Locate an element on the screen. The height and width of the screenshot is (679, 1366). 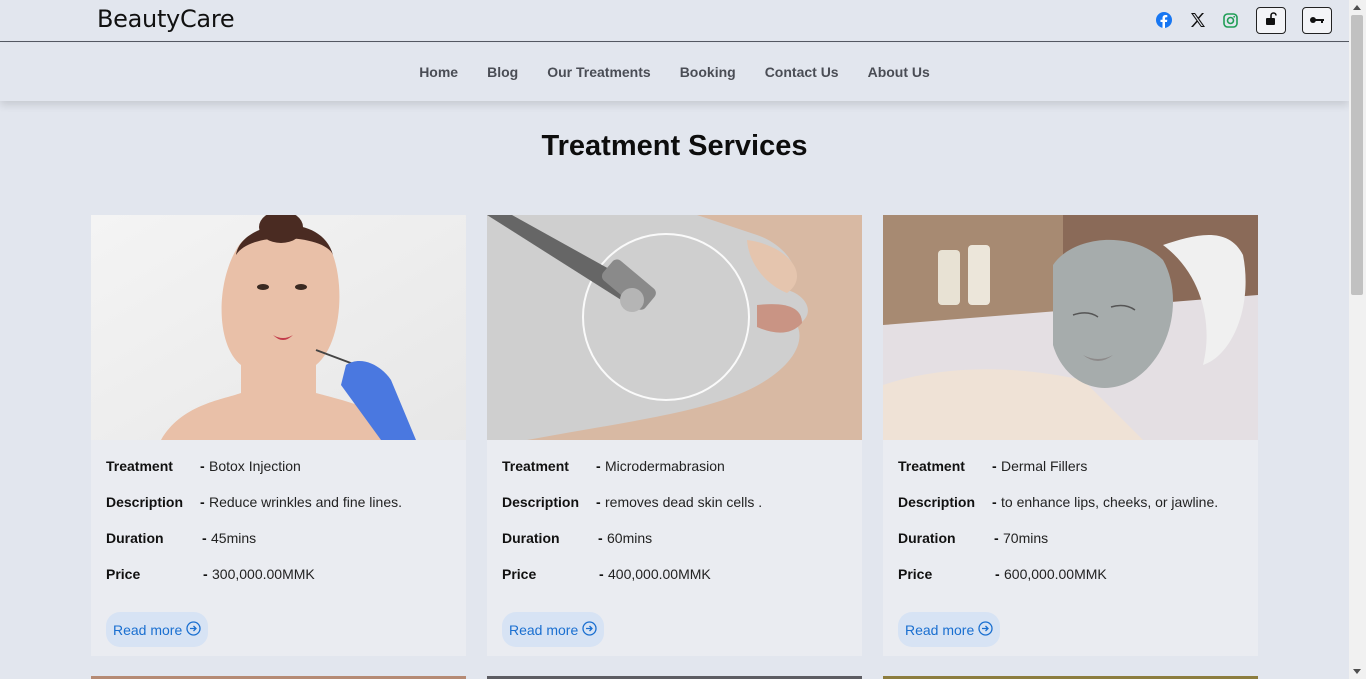
x-icon is located at coordinates (1197, 20).